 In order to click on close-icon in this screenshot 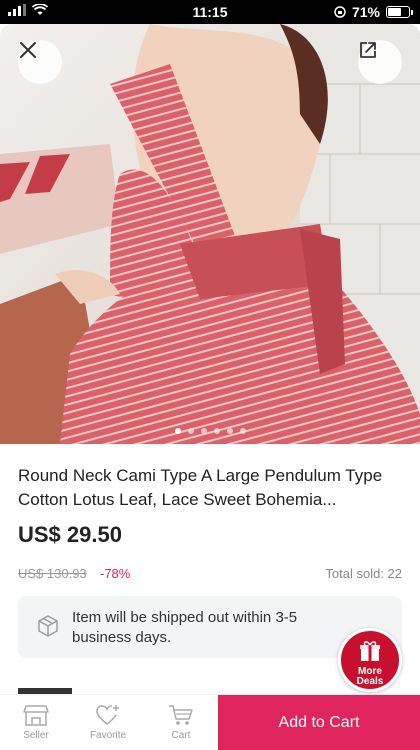, I will do `click(28, 50)`.